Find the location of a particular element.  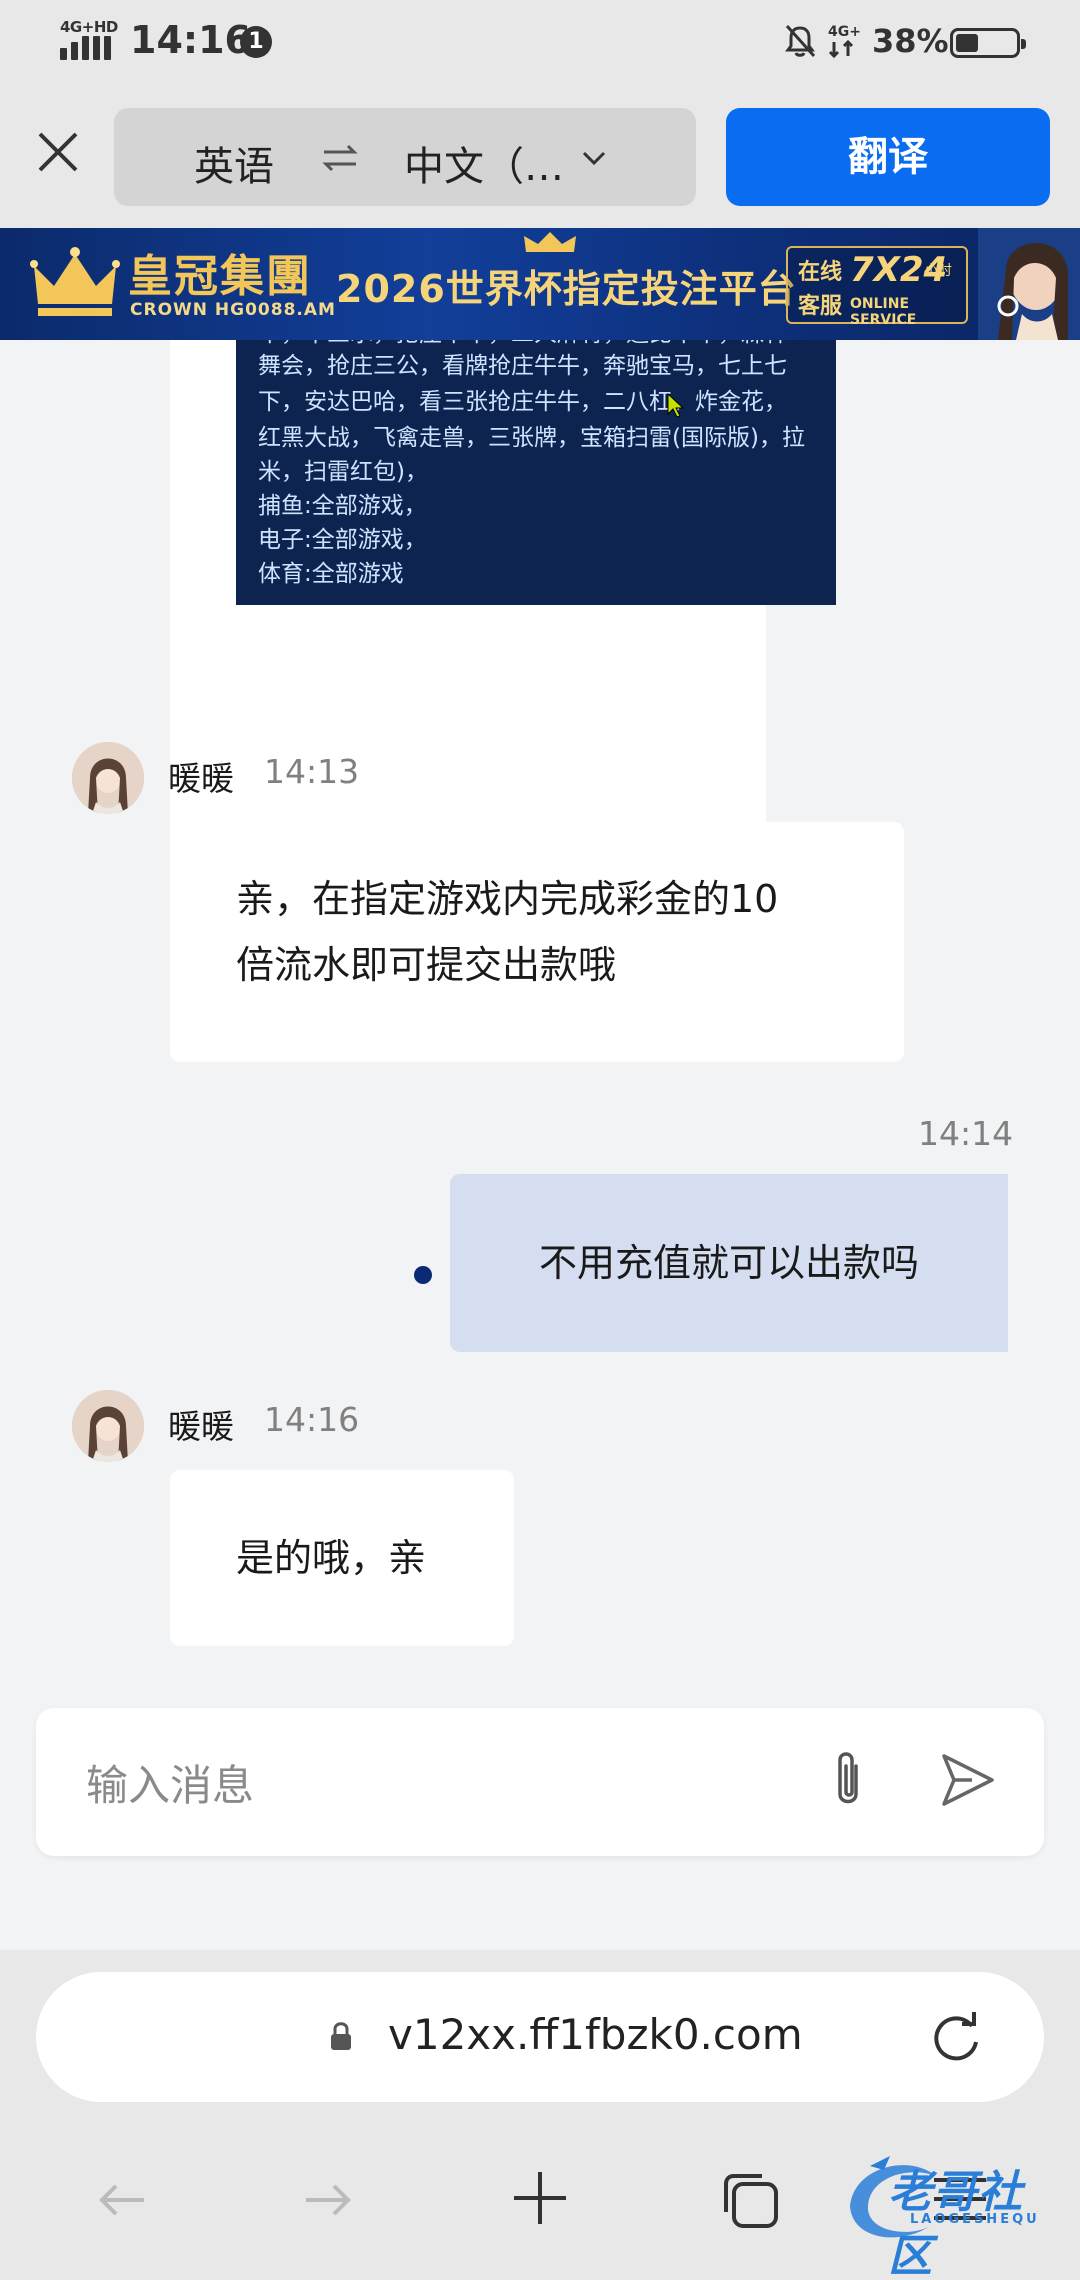

message-input: 输入消息 is located at coordinates (170, 1782).